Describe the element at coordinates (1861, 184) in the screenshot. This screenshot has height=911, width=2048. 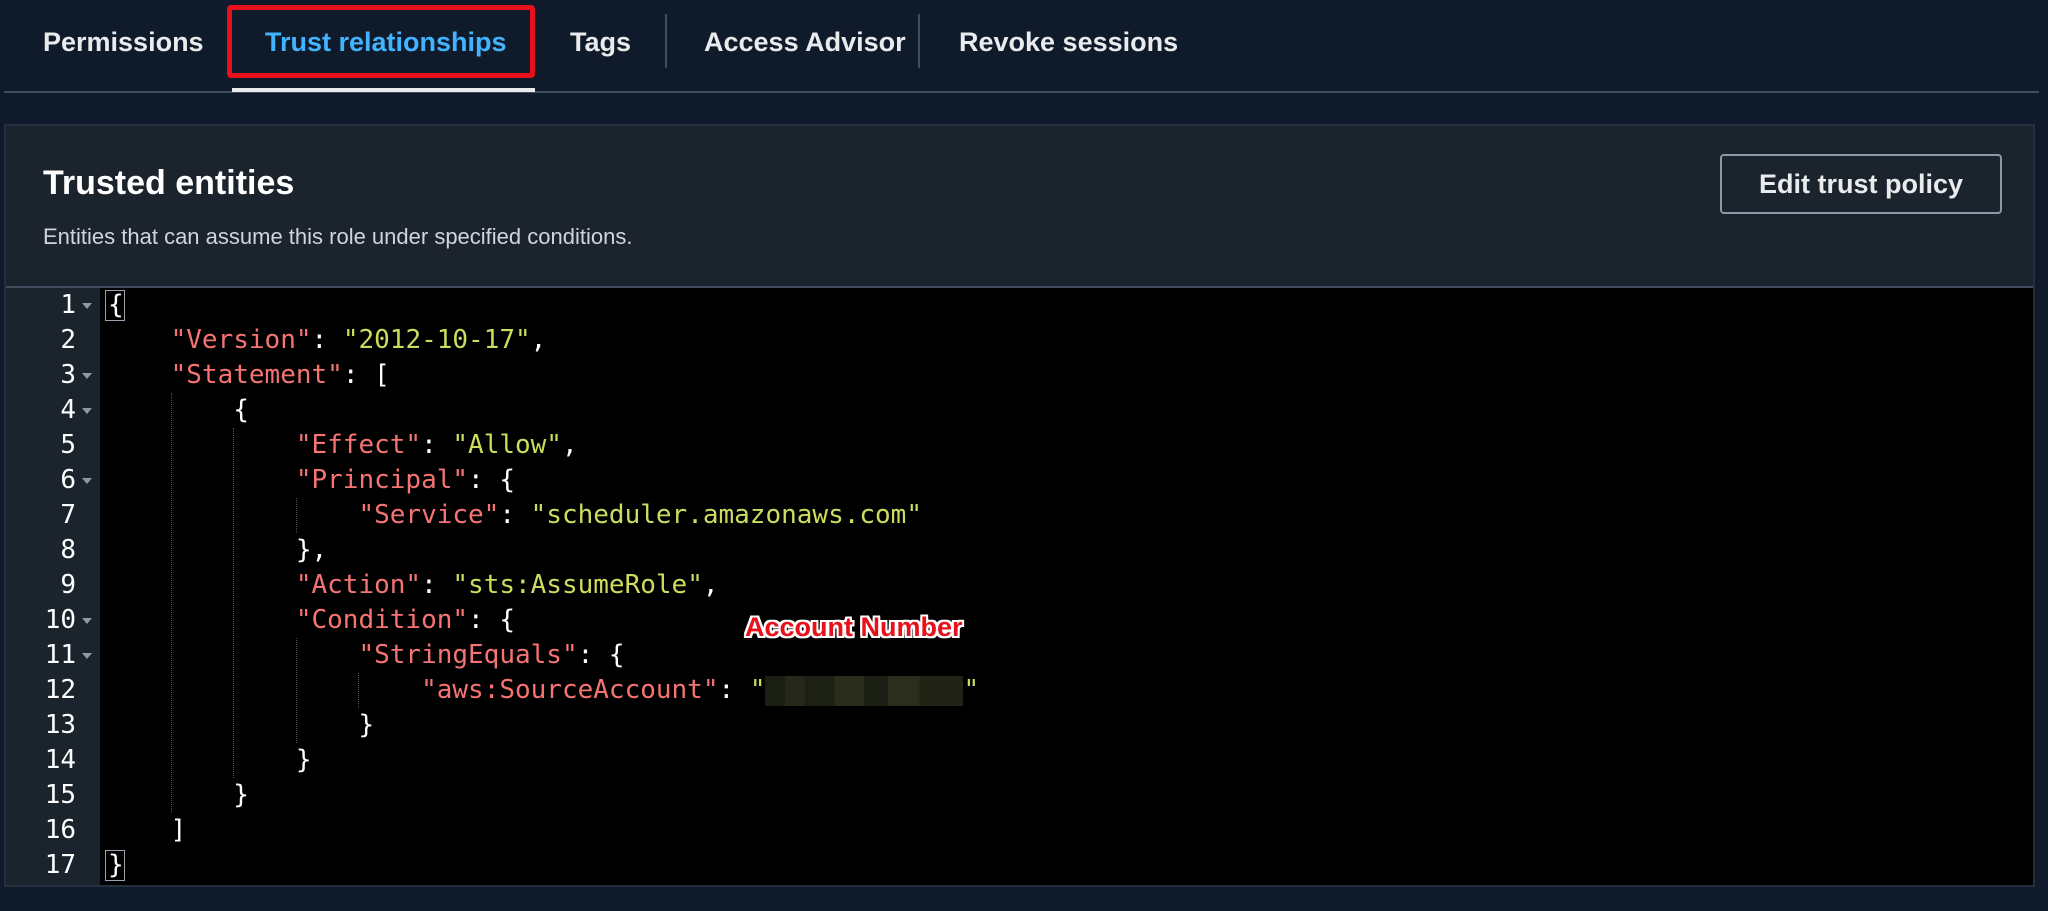
I see `edit-trust-policy-button: Edit trust policy` at that location.